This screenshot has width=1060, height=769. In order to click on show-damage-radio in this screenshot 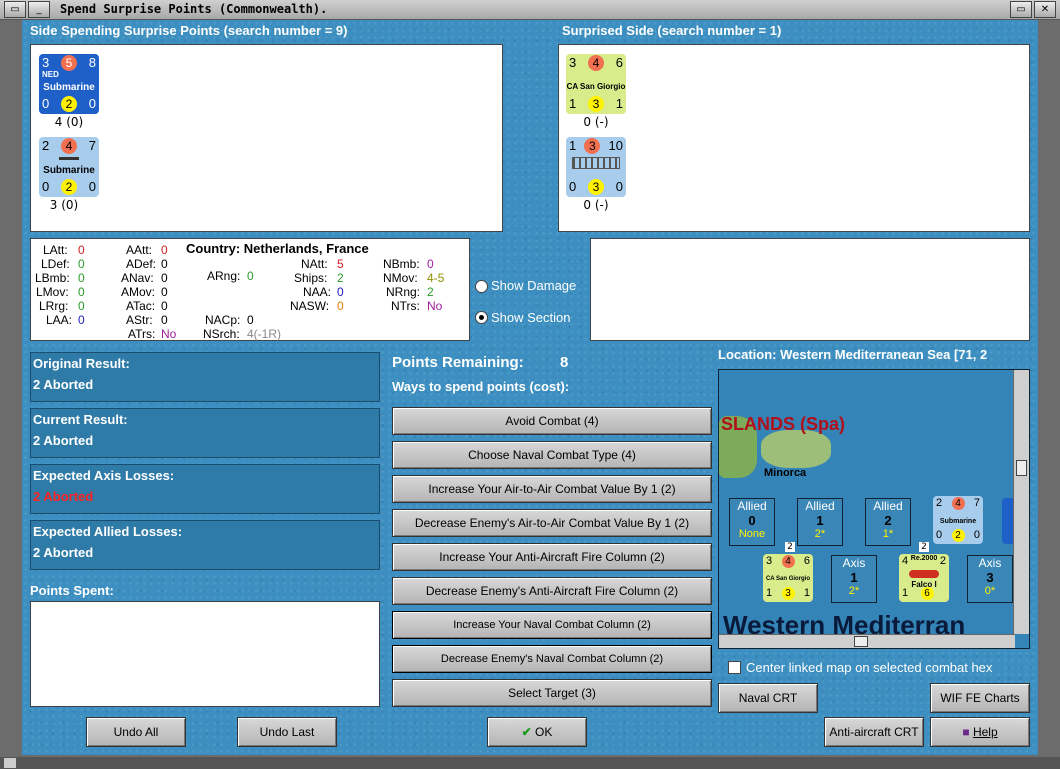, I will do `click(481, 286)`.